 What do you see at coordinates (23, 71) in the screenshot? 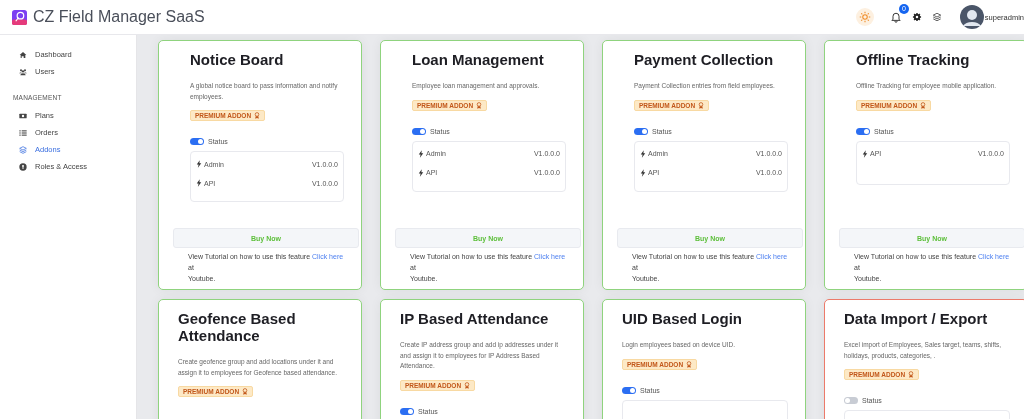
I see `users-icon` at bounding box center [23, 71].